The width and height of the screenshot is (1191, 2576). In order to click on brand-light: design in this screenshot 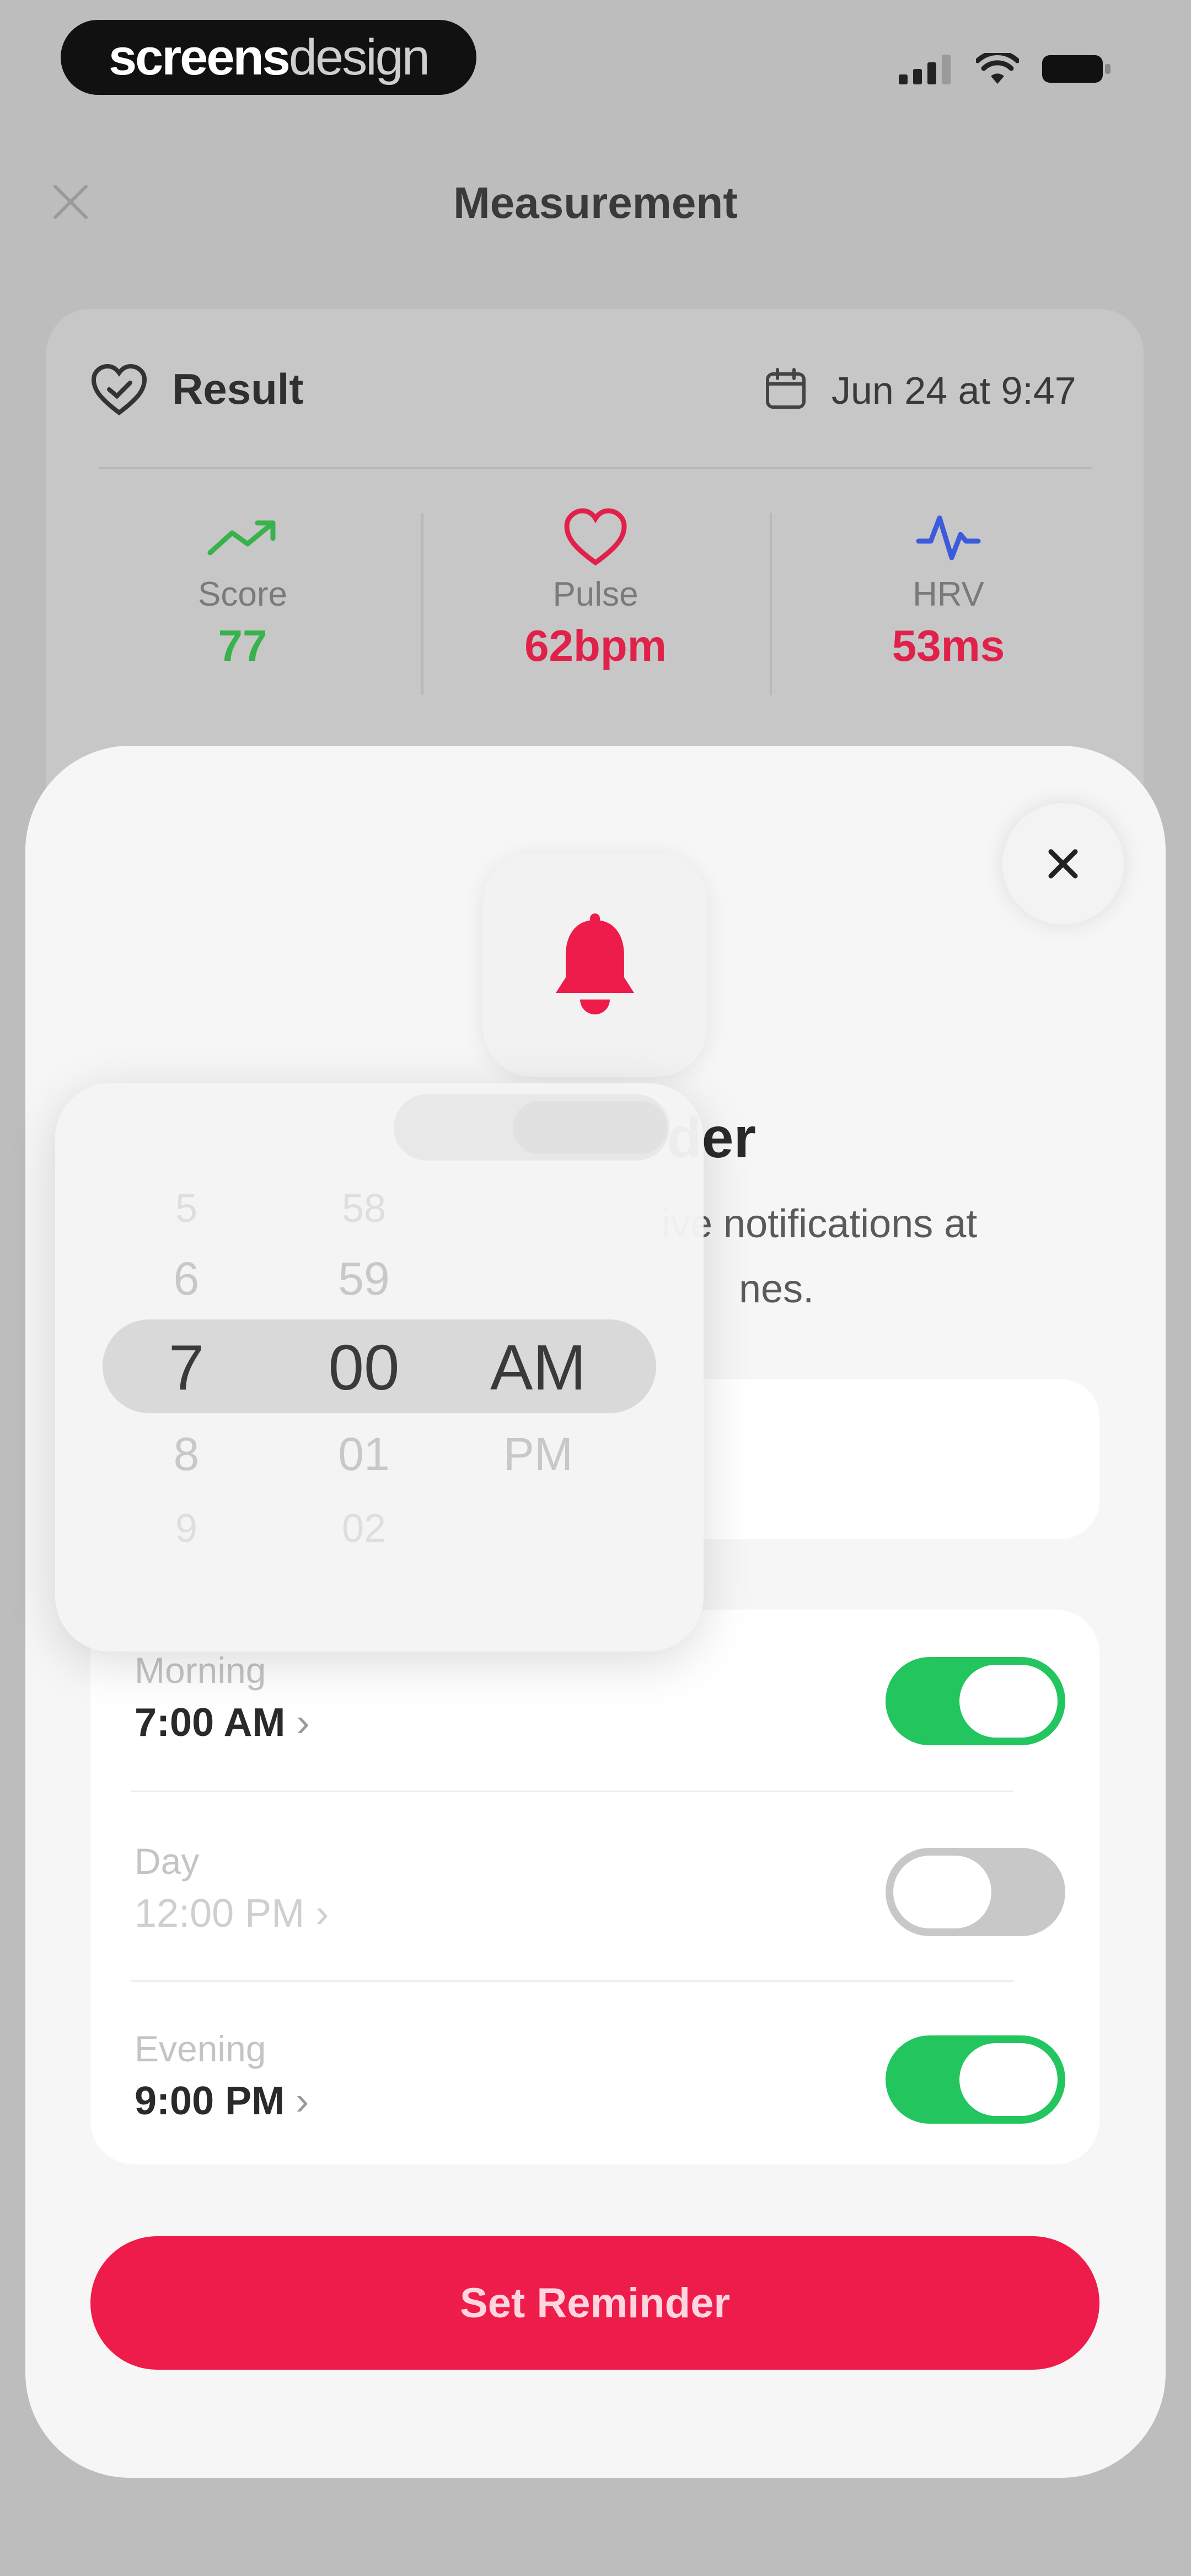, I will do `click(359, 57)`.